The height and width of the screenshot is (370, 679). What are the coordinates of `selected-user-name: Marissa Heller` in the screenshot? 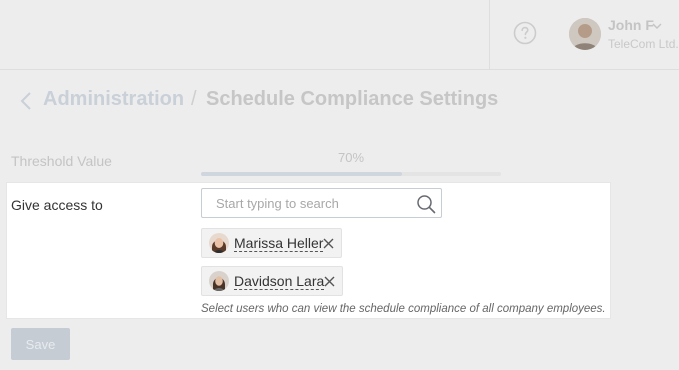 It's located at (279, 243).